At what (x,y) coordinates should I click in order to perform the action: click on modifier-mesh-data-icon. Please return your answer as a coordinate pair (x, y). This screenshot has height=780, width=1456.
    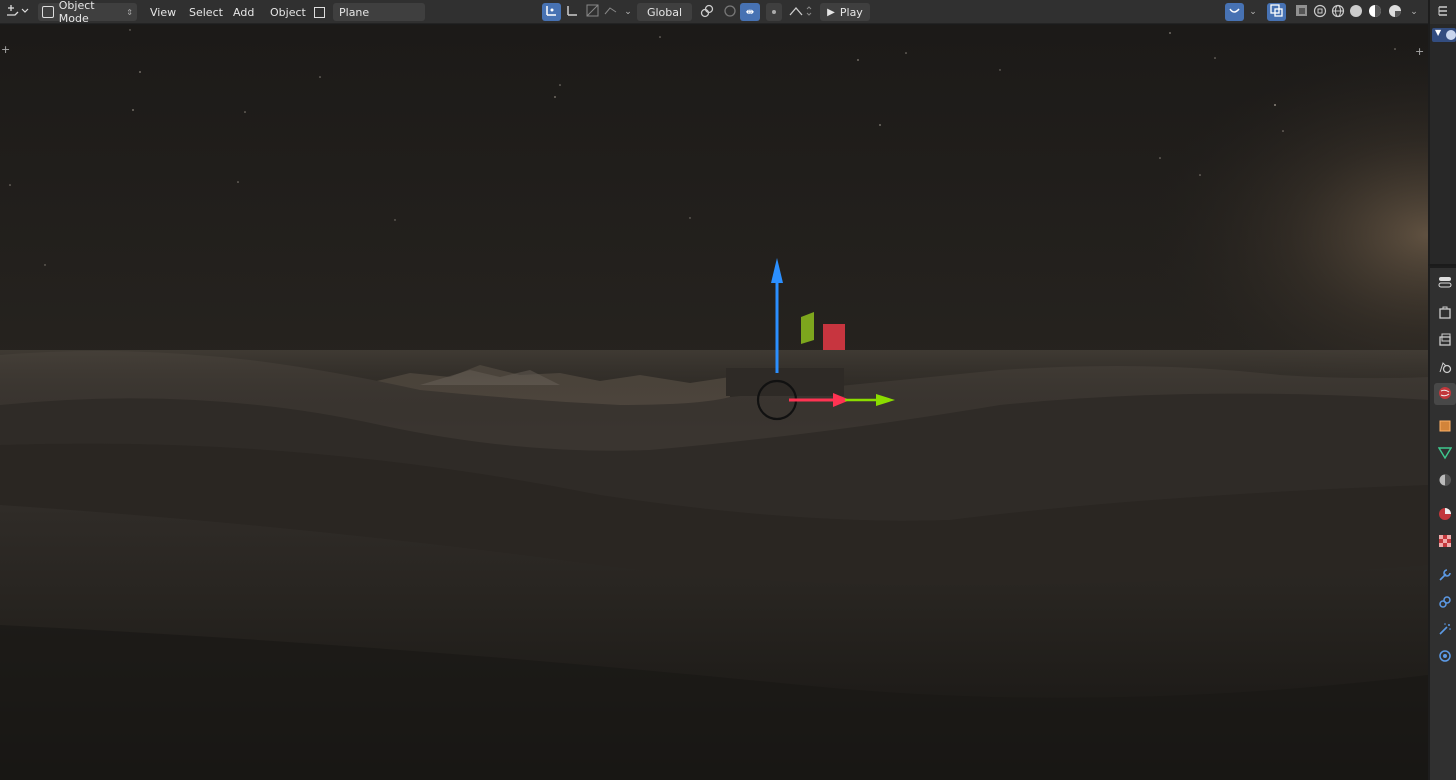
    Looking at the image, I should click on (1445, 454).